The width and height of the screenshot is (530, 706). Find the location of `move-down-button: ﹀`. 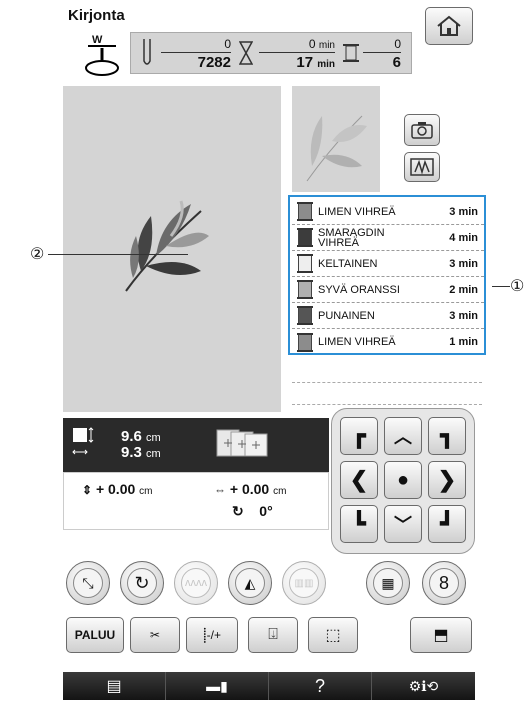

move-down-button: ﹀ is located at coordinates (403, 524).